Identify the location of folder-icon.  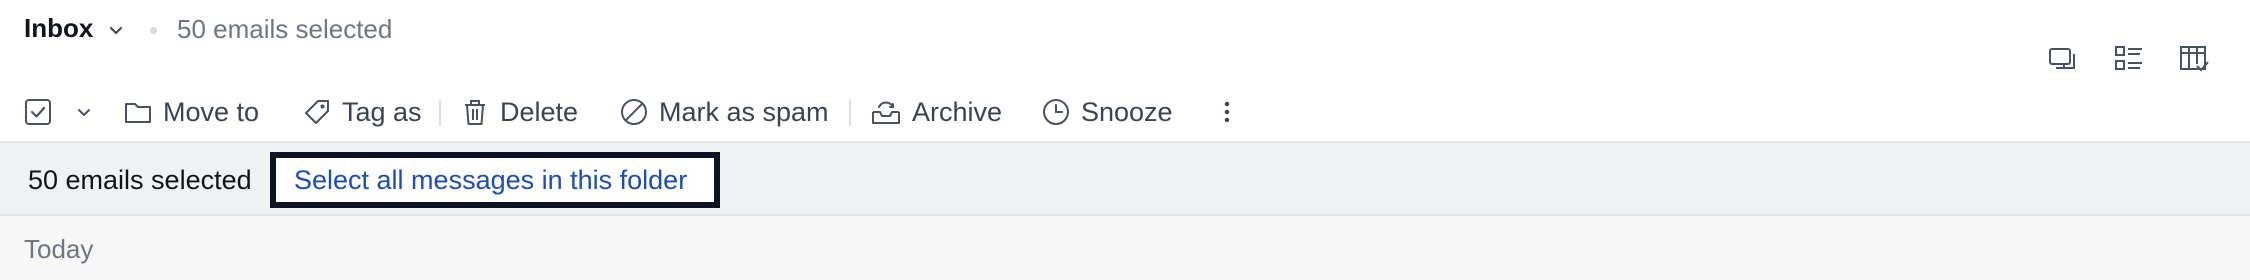
(138, 113).